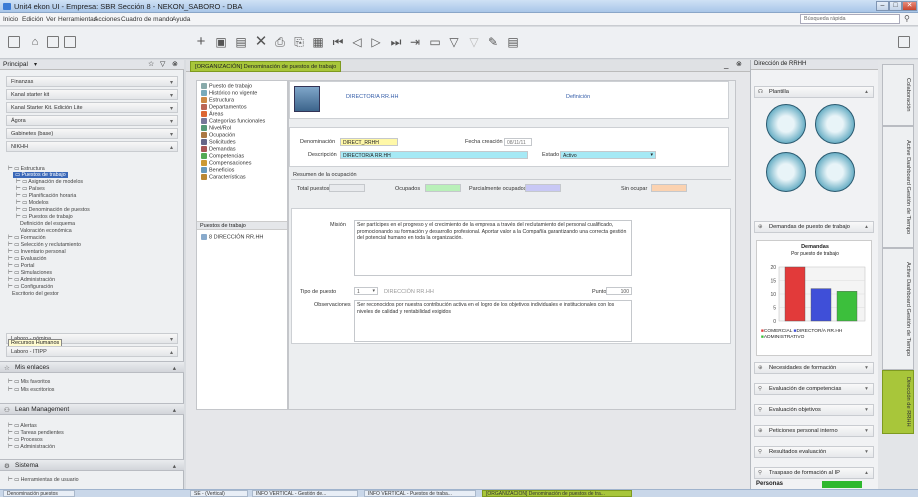 This screenshot has height=497, width=918. Describe the element at coordinates (226, 86) in the screenshot. I see `node-puesto-trabajo: Puesto de trabajo` at that location.